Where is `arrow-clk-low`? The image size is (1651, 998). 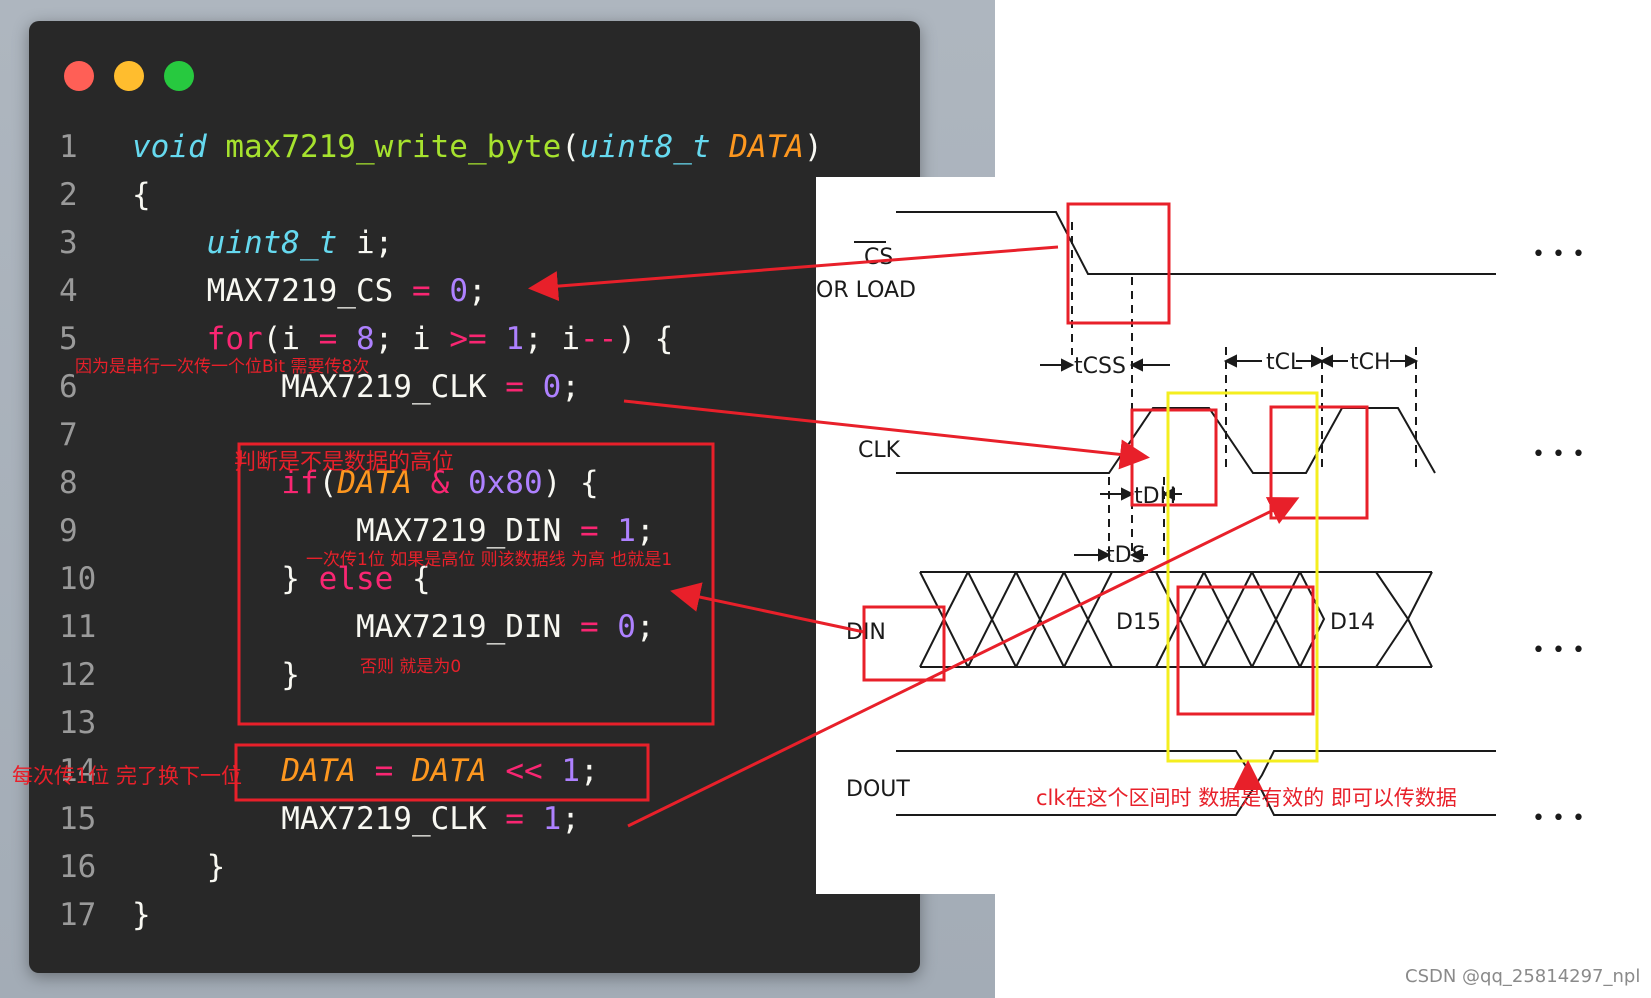
arrow-clk-low is located at coordinates (886, 434).